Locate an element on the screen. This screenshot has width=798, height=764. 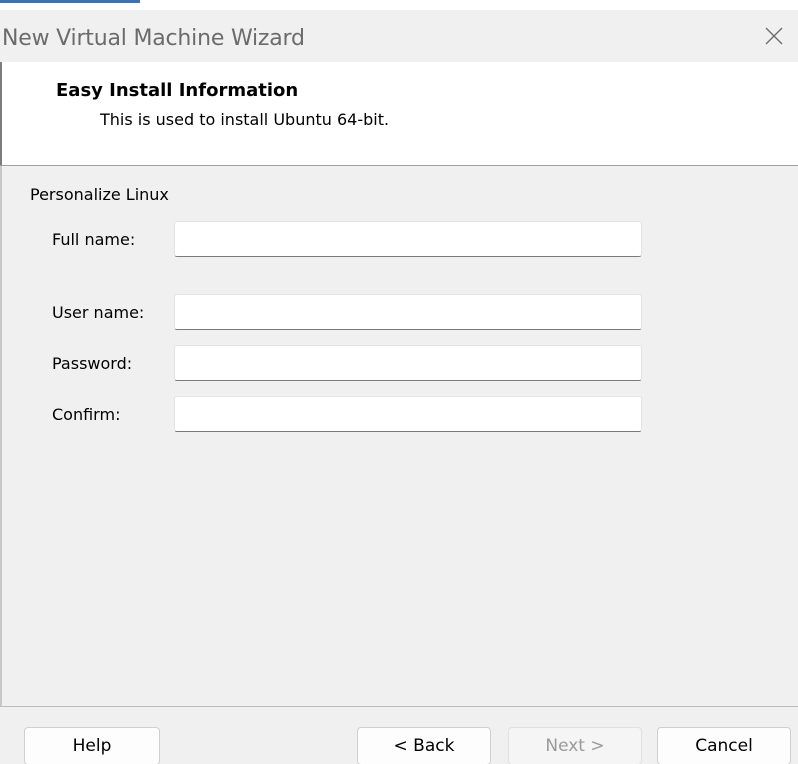
close-icon is located at coordinates (774, 36).